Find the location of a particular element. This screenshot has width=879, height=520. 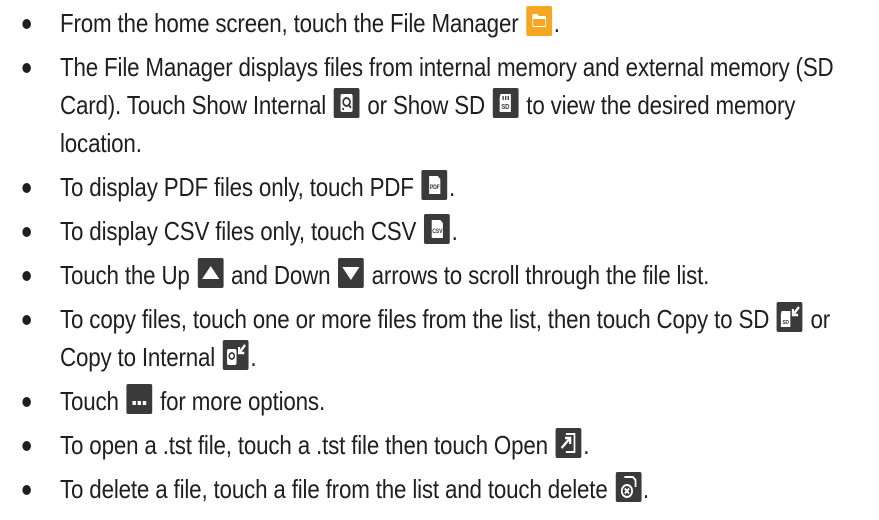

item-text: To display PDF files only, touch PDF is located at coordinates (239, 187).